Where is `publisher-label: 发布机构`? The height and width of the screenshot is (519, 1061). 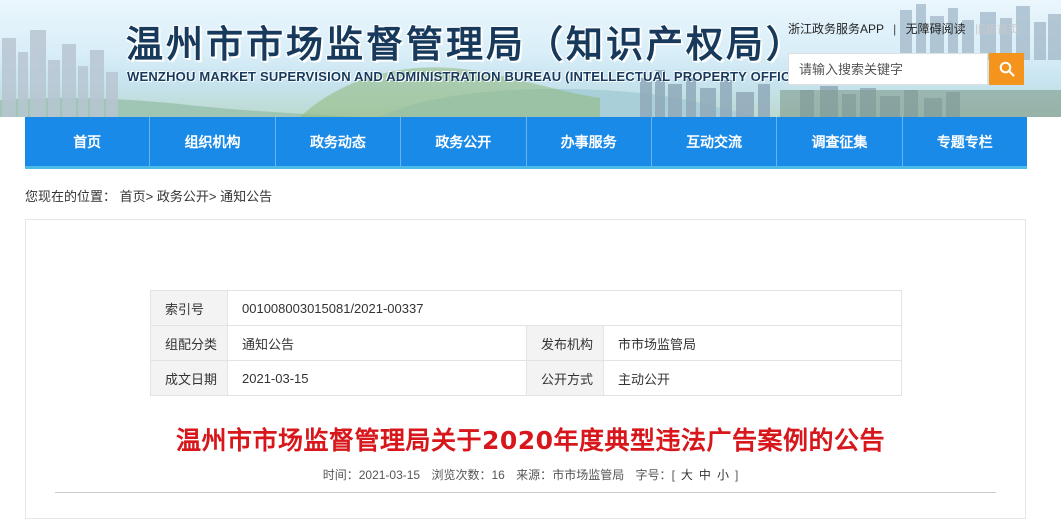 publisher-label: 发布机构 is located at coordinates (565, 343).